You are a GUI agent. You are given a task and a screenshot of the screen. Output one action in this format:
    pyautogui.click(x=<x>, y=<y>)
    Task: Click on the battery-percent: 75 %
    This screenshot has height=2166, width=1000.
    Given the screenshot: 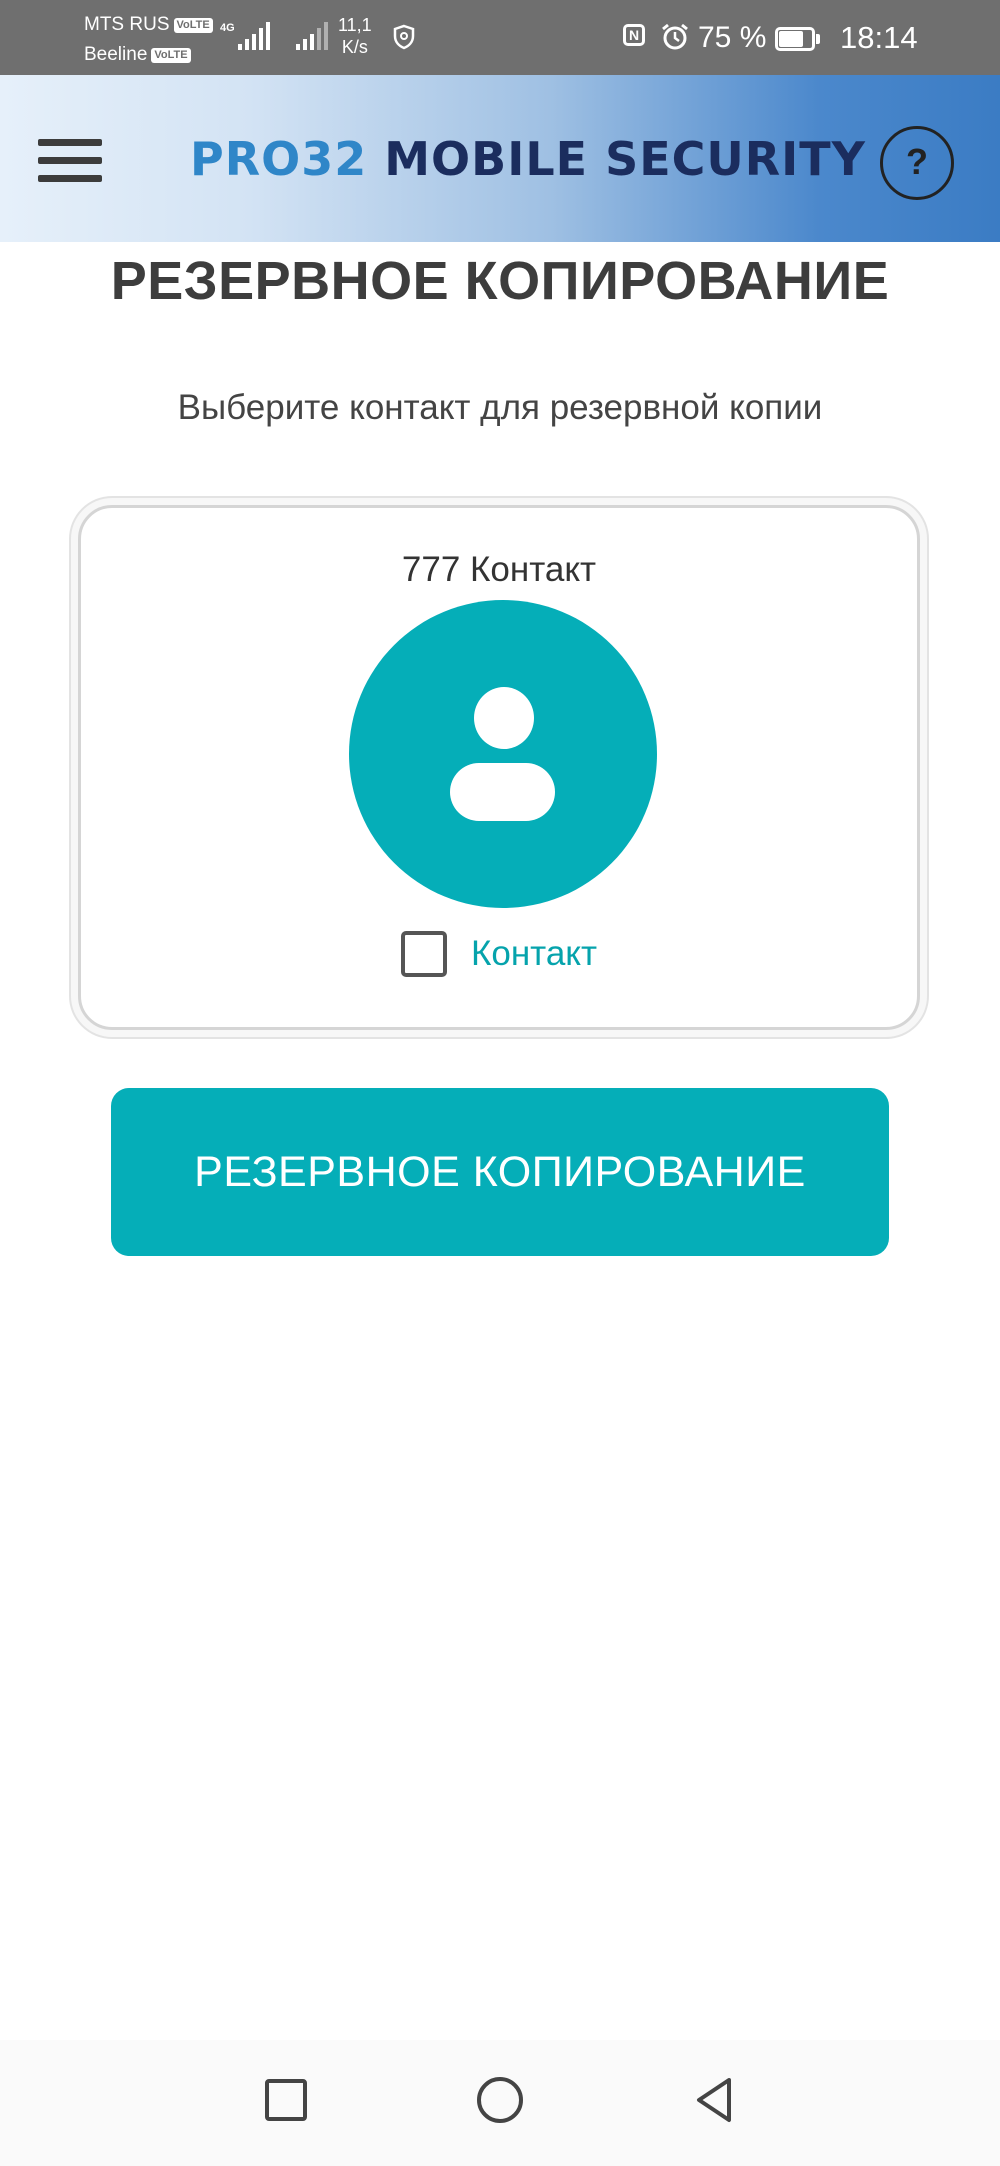 What is the action you would take?
    pyautogui.click(x=732, y=37)
    